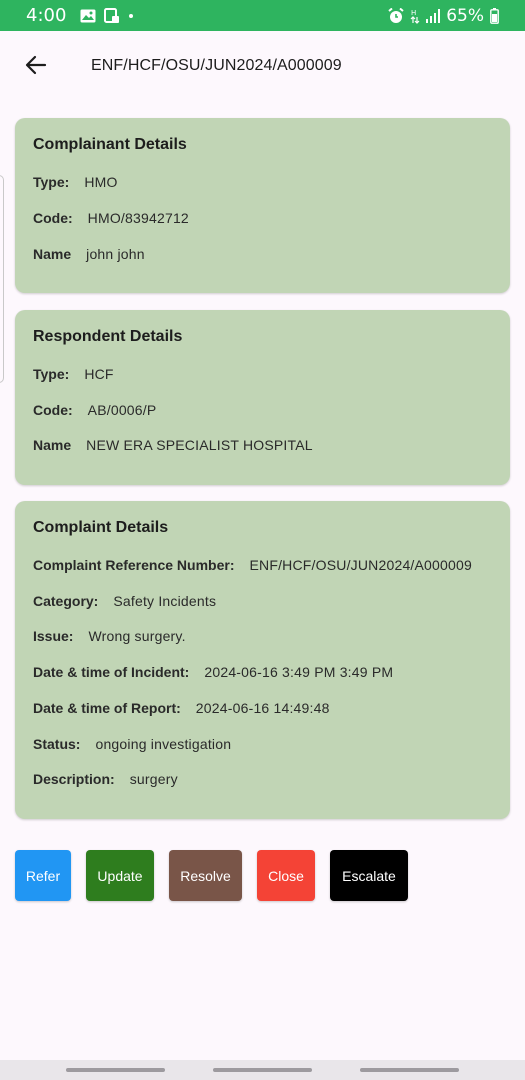 Image resolution: width=525 pixels, height=1080 pixels. What do you see at coordinates (369, 875) in the screenshot?
I see `escalate-button: Escalate` at bounding box center [369, 875].